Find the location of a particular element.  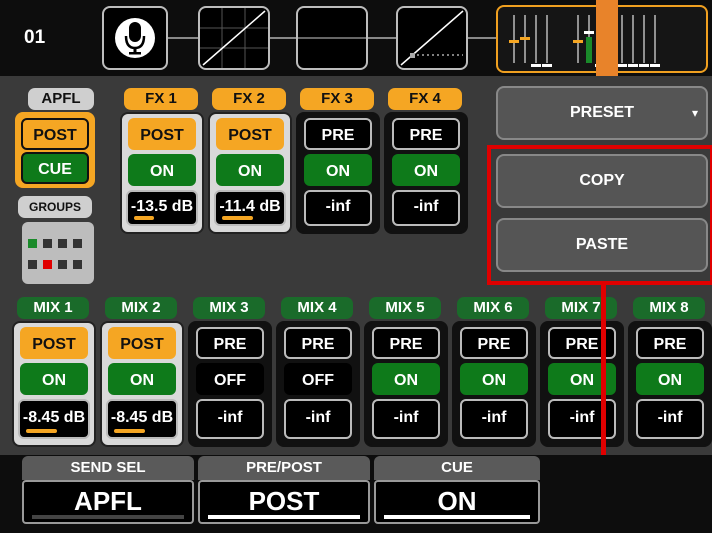

mix5-label: MIX 5 is located at coordinates (405, 308).